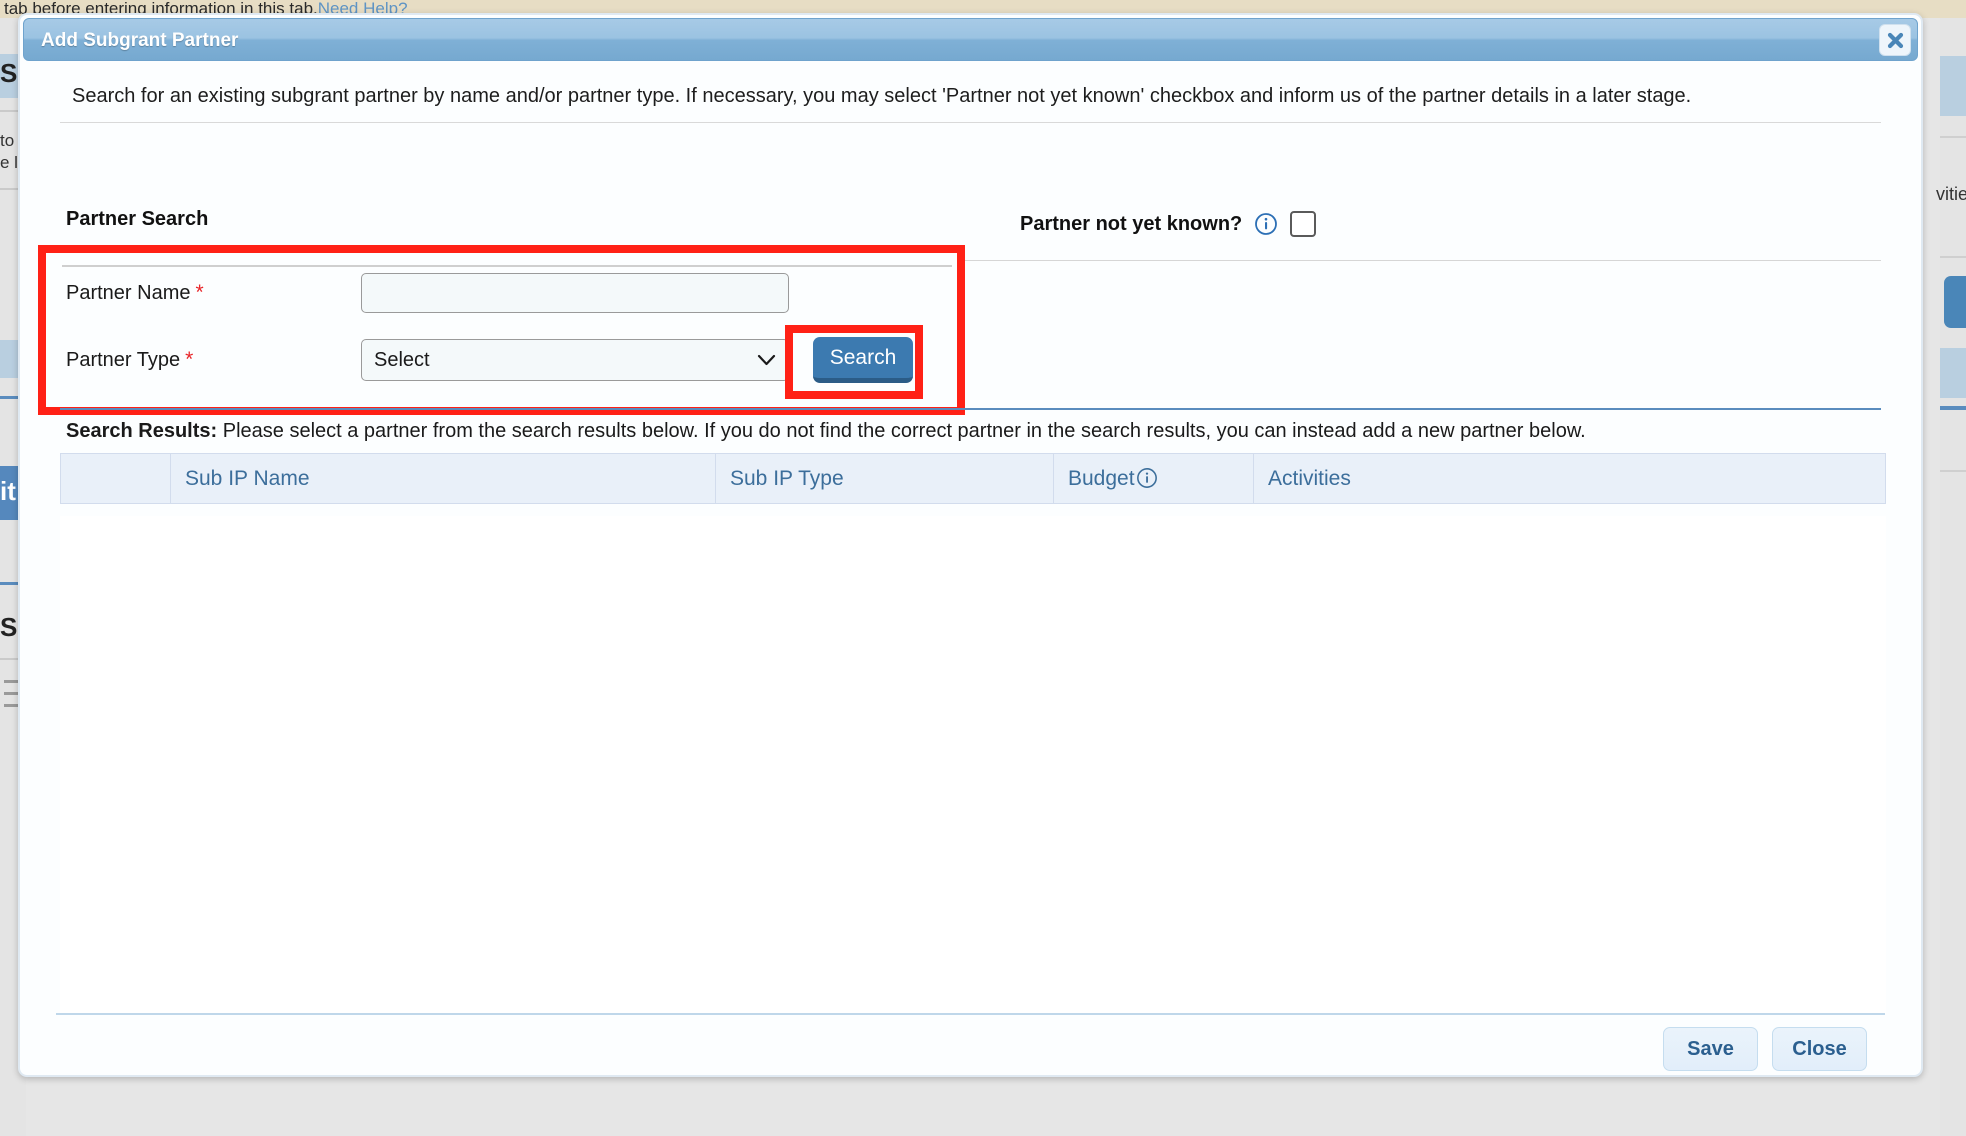 This screenshot has width=1966, height=1136. Describe the element at coordinates (884, 478) in the screenshot. I see `table-header-sub-ip-type: Sub IP Type` at that location.